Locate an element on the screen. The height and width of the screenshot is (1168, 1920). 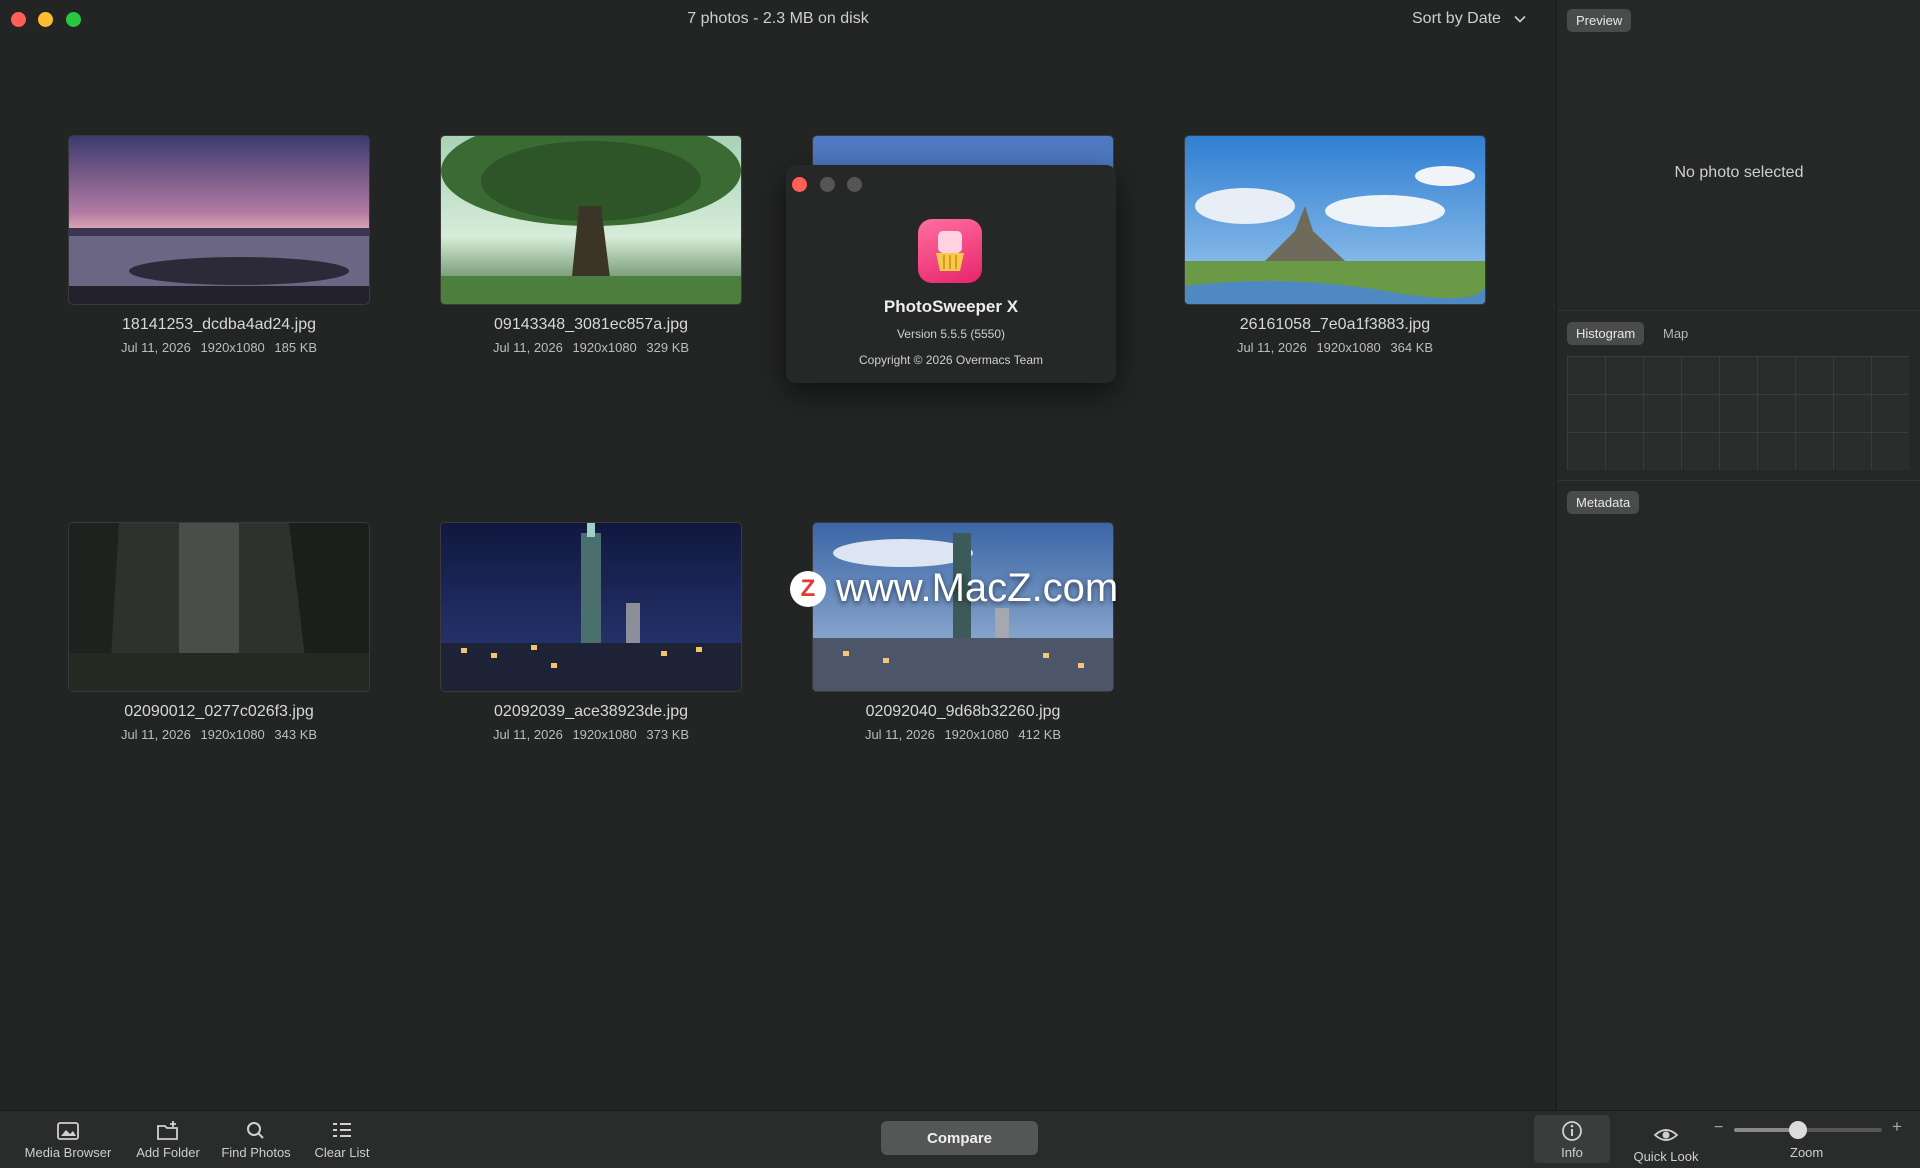
photo-filename: 26161058_7e0a1f3883.jpg is located at coordinates (1335, 324).